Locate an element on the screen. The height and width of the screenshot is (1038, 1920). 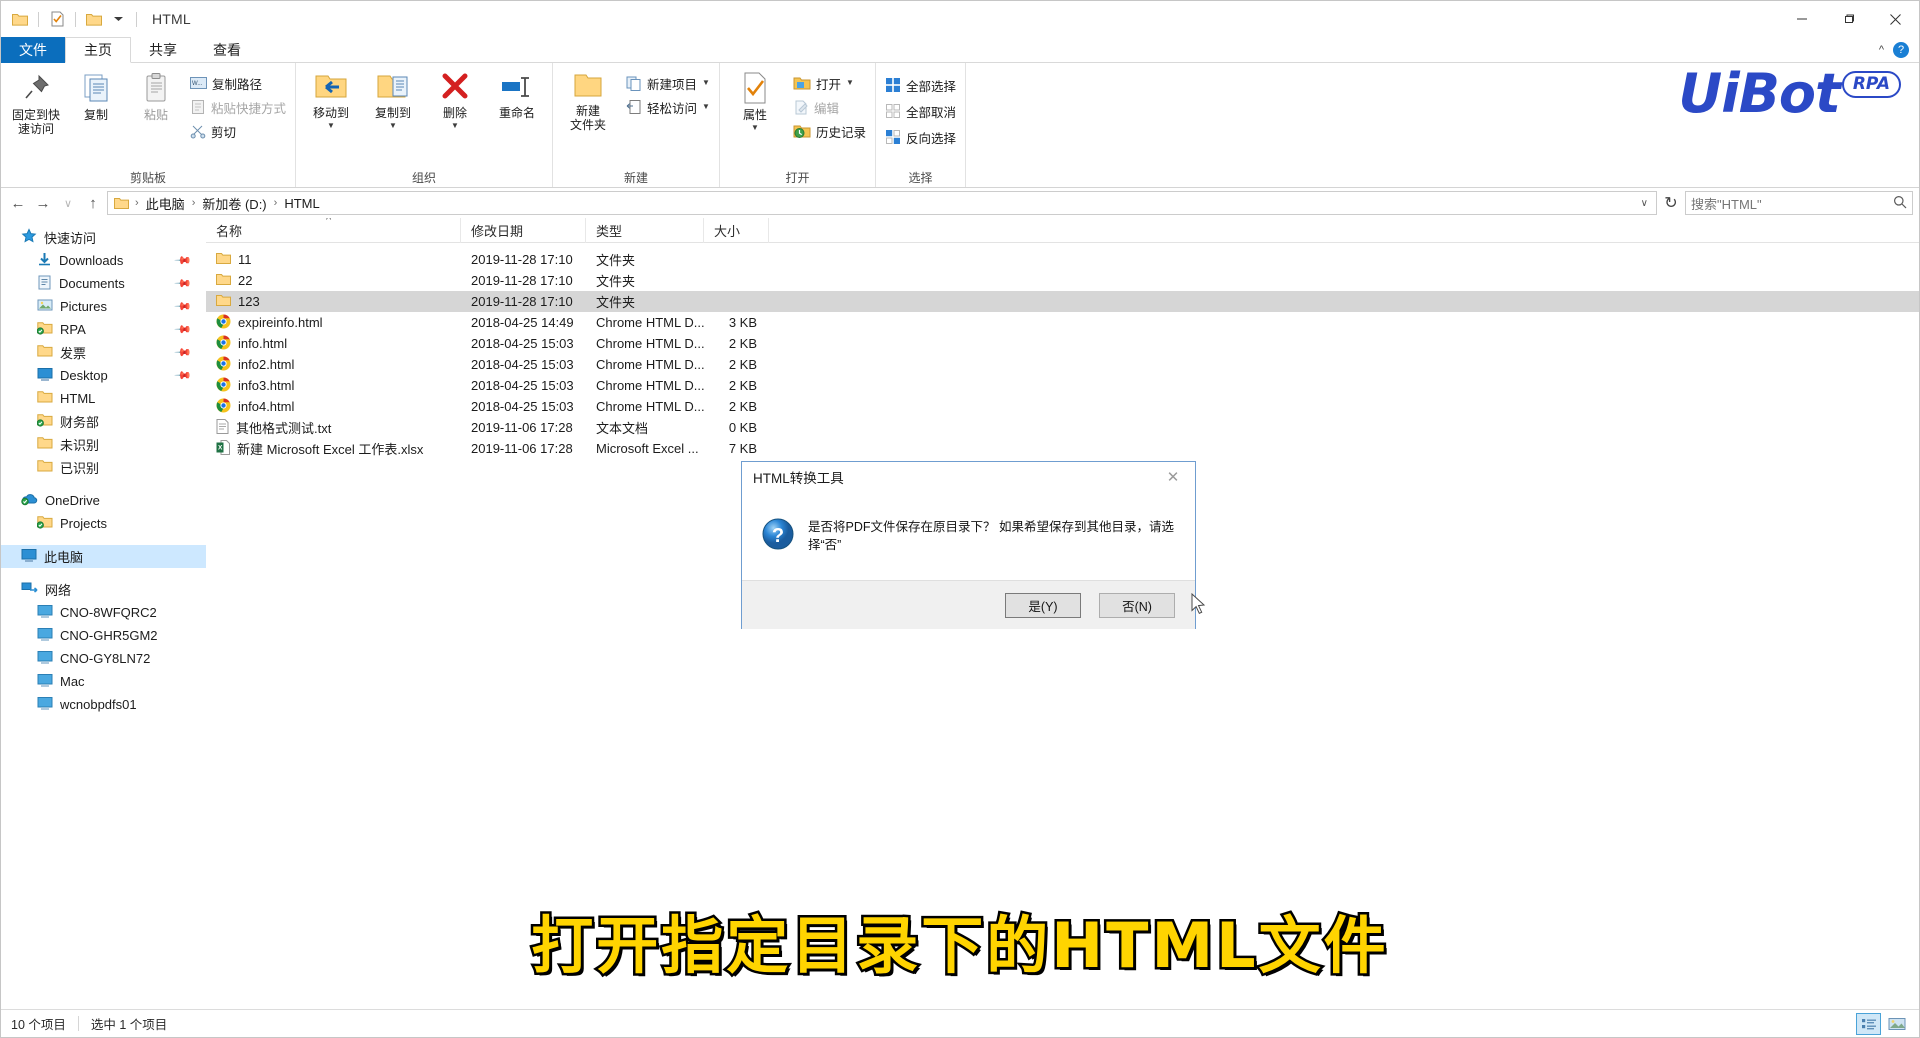
details-view-button is located at coordinates (1868, 1023).